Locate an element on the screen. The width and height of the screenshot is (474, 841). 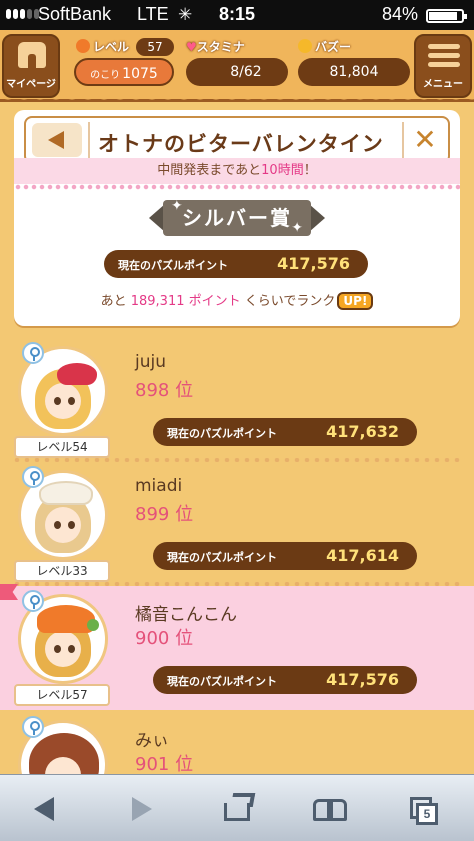
user-name: みぃ is located at coordinates (152, 741).